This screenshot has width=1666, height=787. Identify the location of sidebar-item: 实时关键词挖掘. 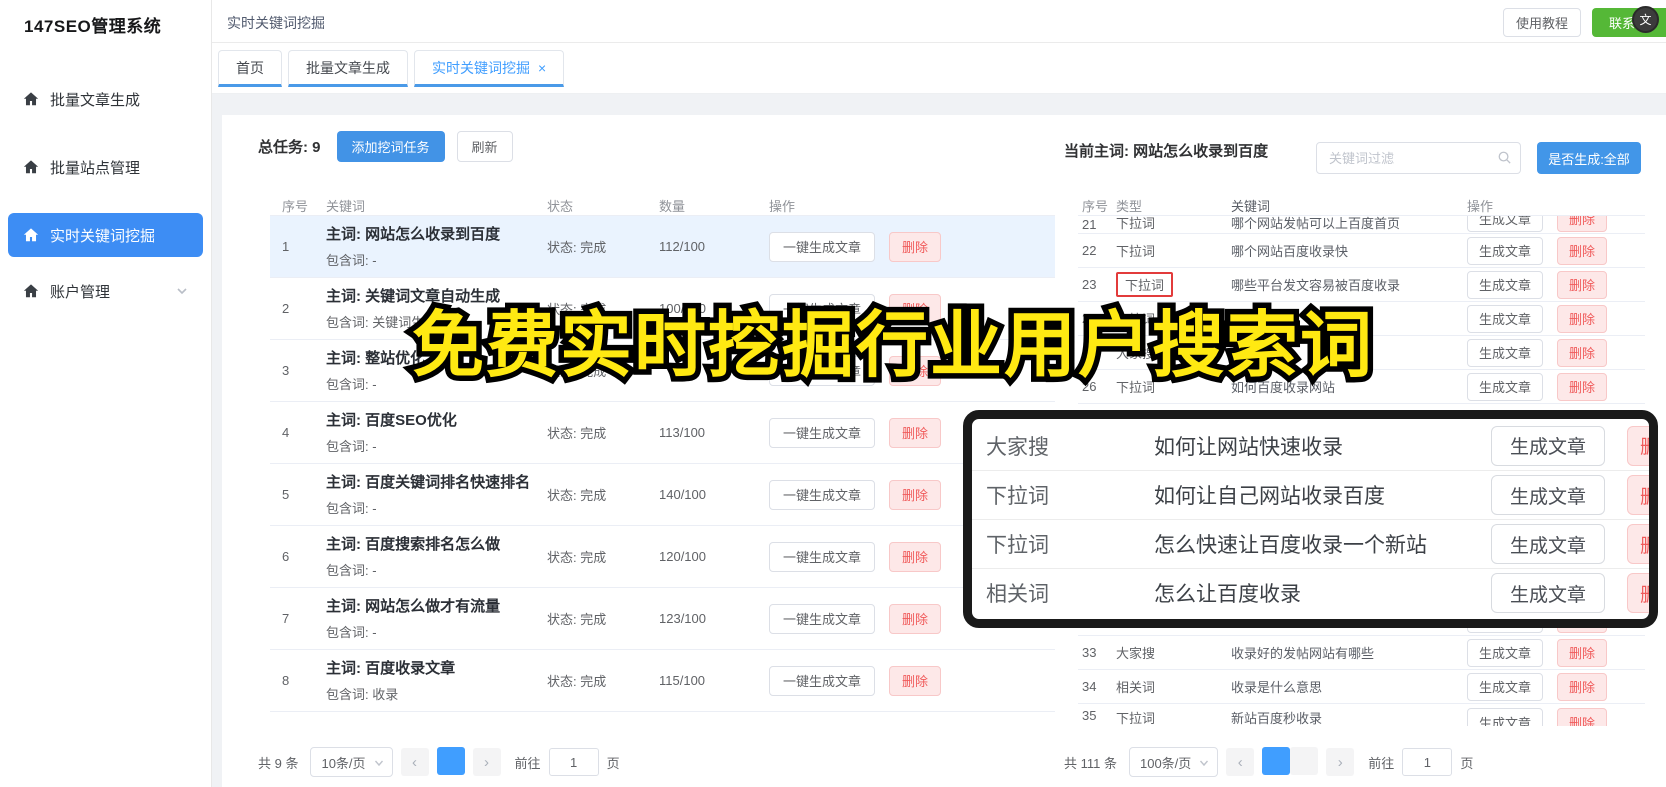
(105, 235).